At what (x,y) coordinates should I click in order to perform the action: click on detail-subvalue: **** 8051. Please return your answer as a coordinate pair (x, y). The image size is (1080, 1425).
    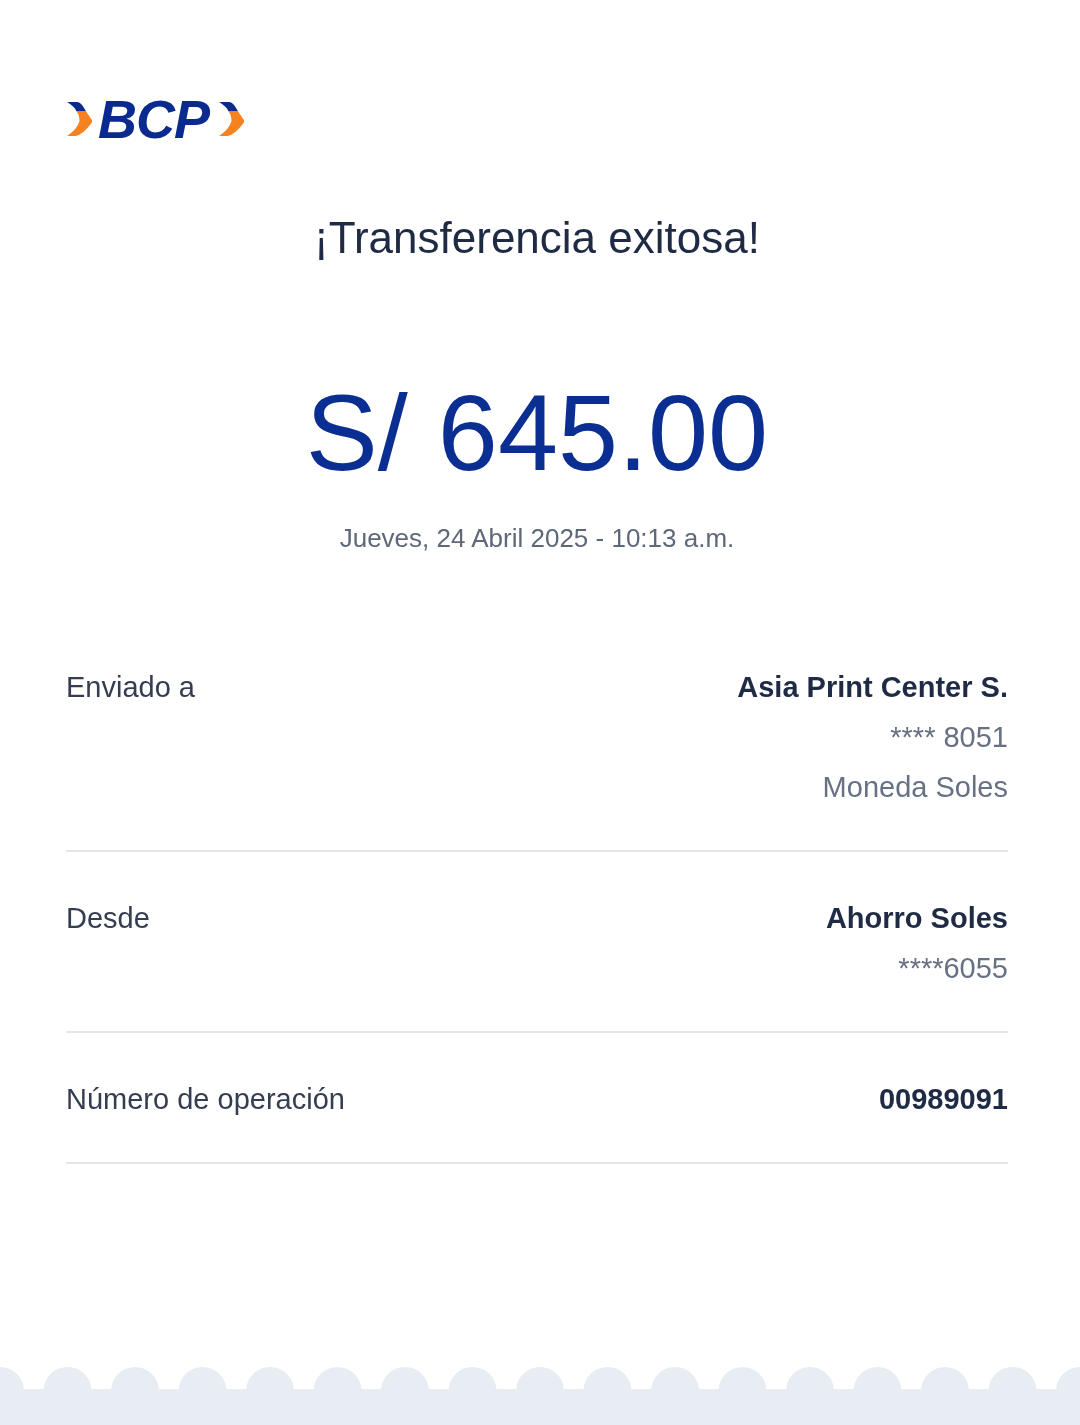
    Looking at the image, I should click on (949, 737).